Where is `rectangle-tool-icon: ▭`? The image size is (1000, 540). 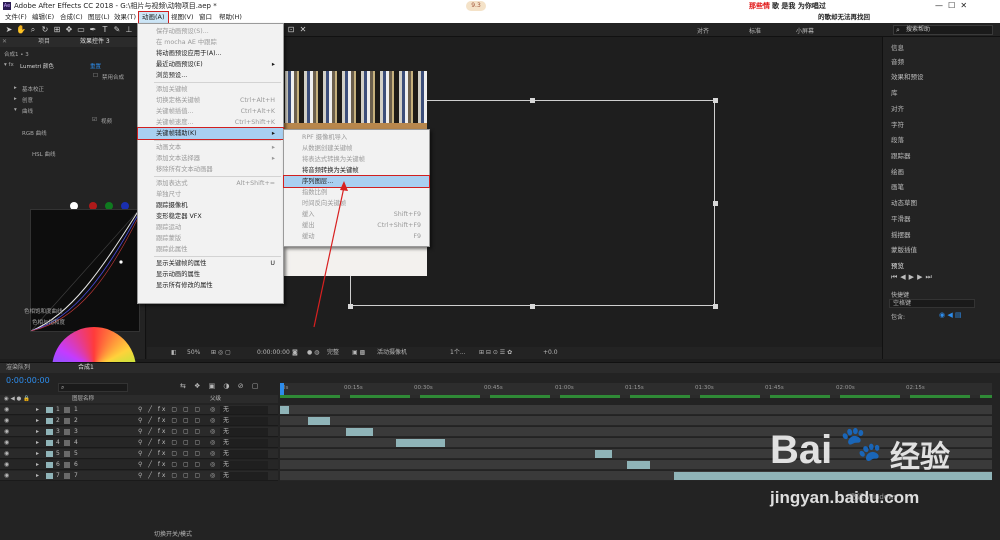
rectangle-tool-icon: ▭ is located at coordinates (81, 30).